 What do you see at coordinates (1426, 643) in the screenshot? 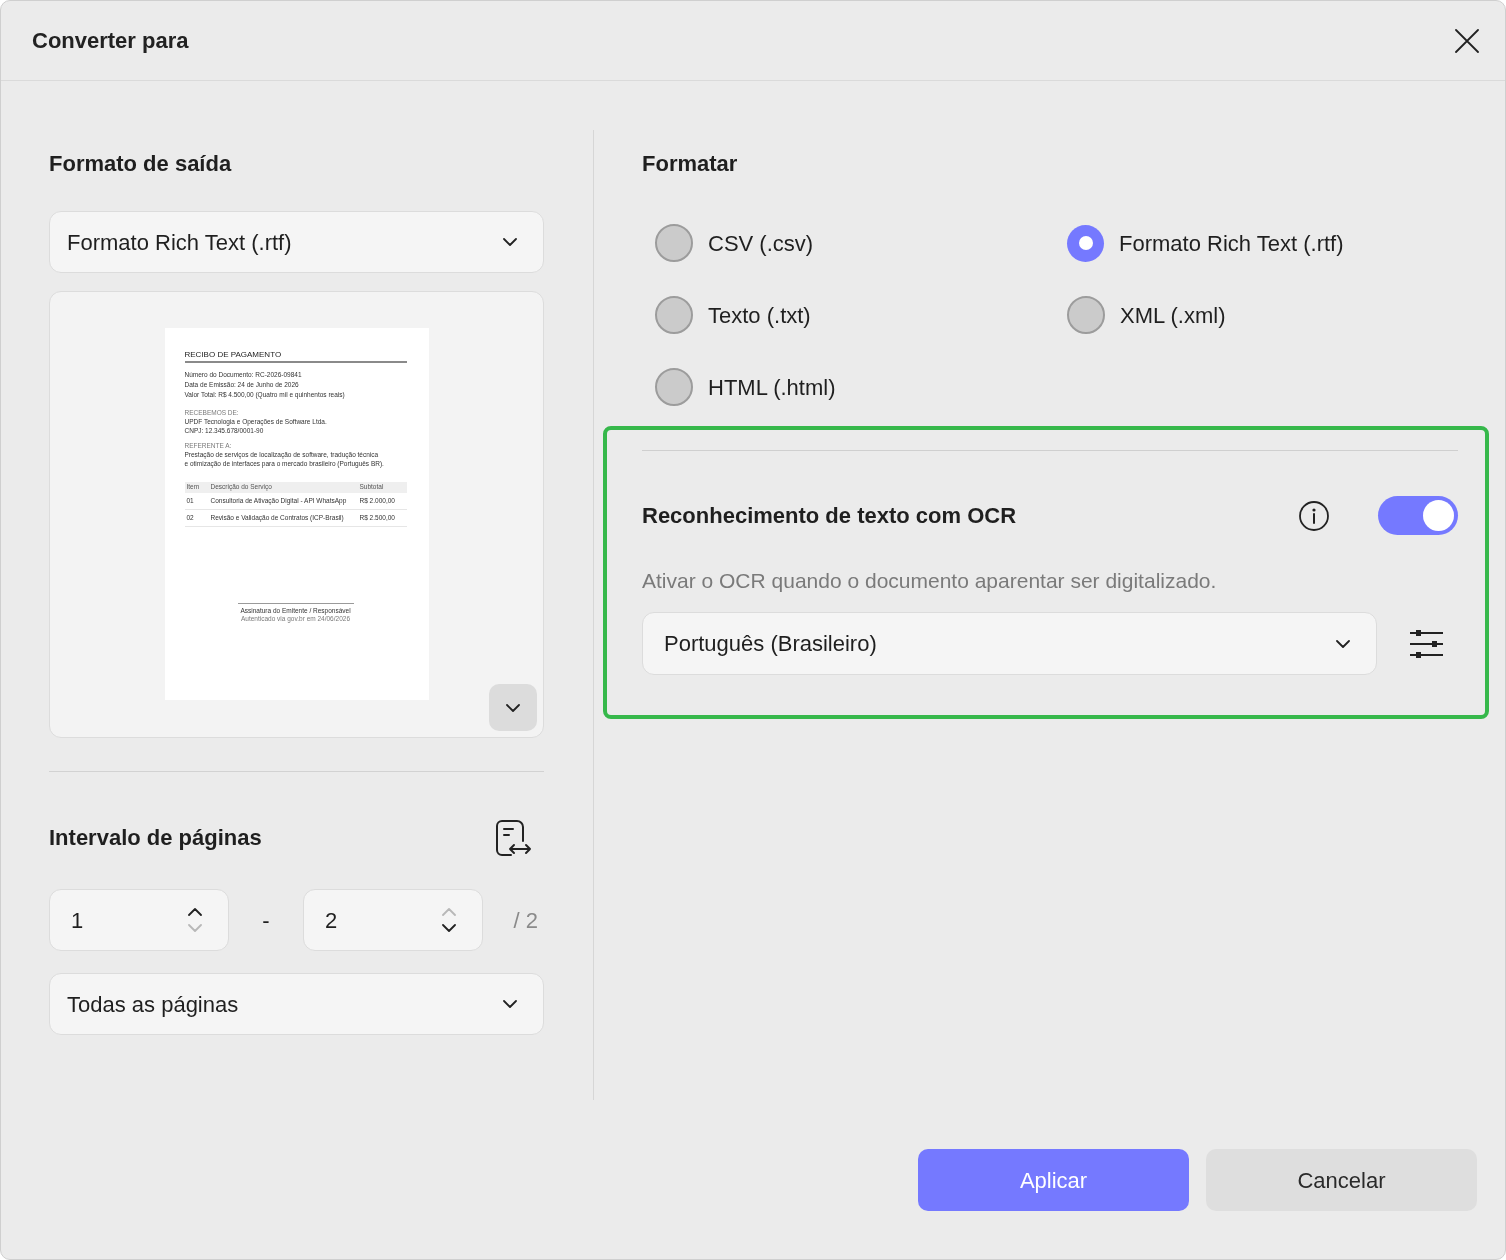
I see `sliders-icon` at bounding box center [1426, 643].